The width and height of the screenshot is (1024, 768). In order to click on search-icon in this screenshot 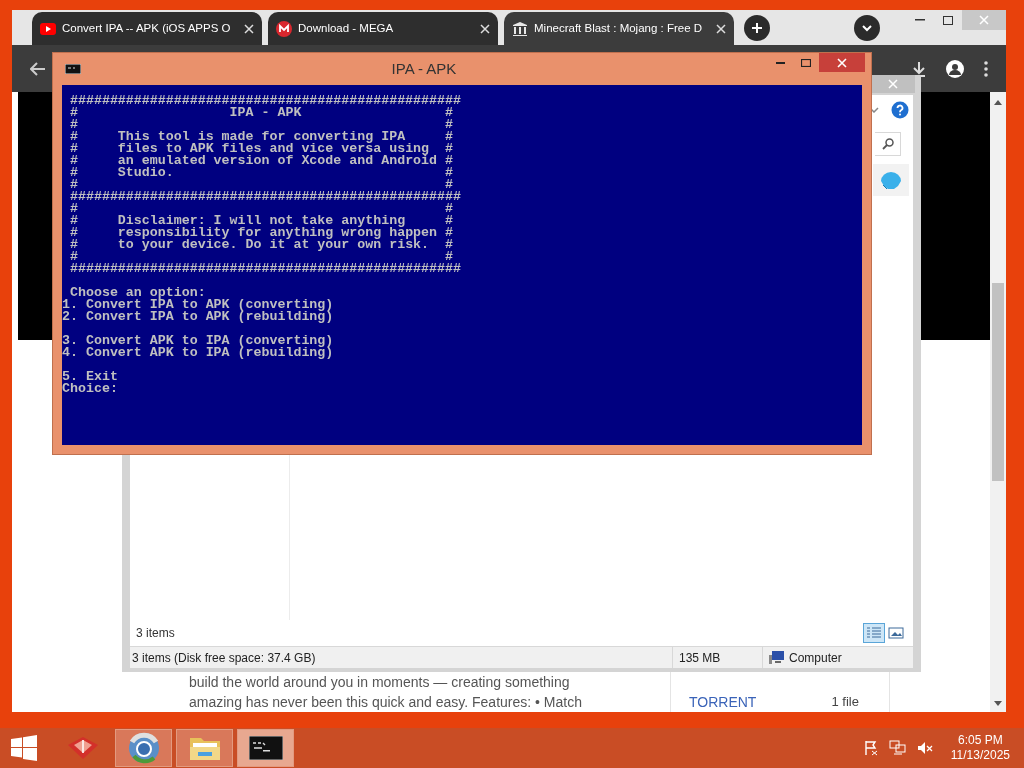, I will do `click(888, 144)`.